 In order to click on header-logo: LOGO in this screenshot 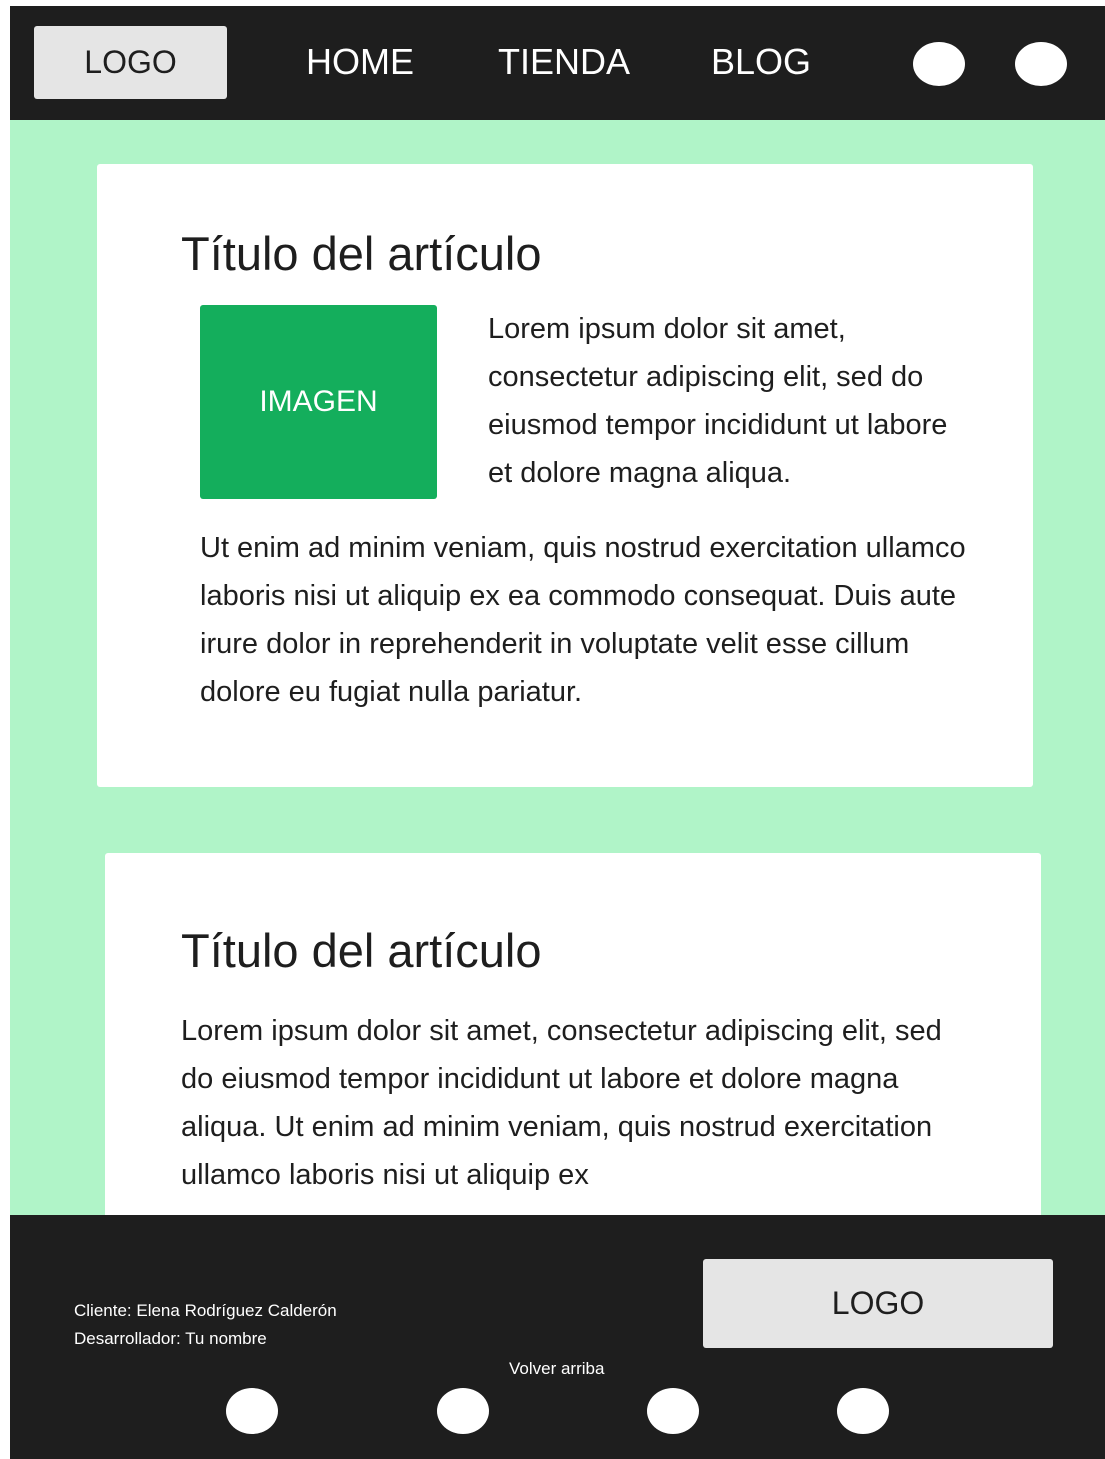, I will do `click(130, 62)`.